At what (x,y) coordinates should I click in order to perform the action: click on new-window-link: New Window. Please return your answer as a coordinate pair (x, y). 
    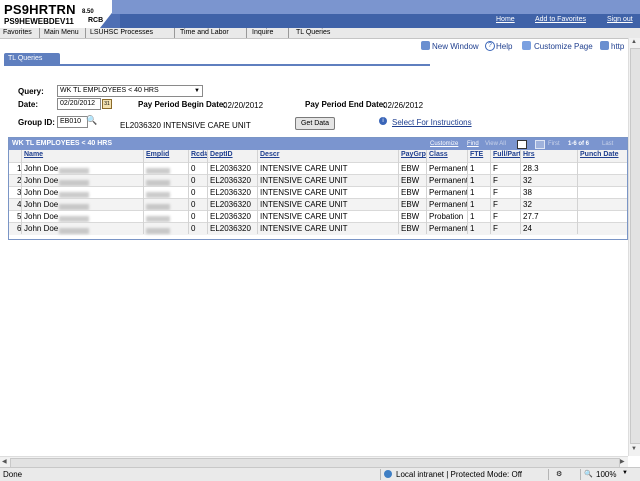
    Looking at the image, I should click on (455, 46).